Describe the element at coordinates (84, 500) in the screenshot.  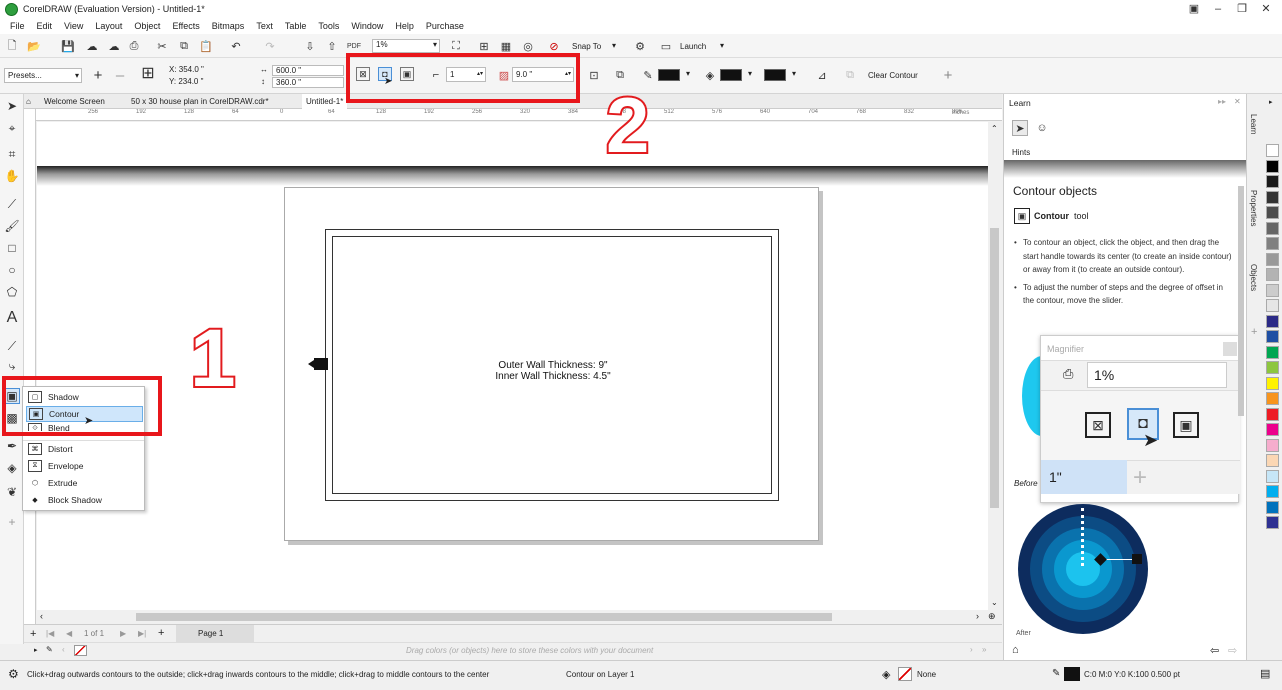
I see `flyout-block-shadow: ◆ Block Shadow` at that location.